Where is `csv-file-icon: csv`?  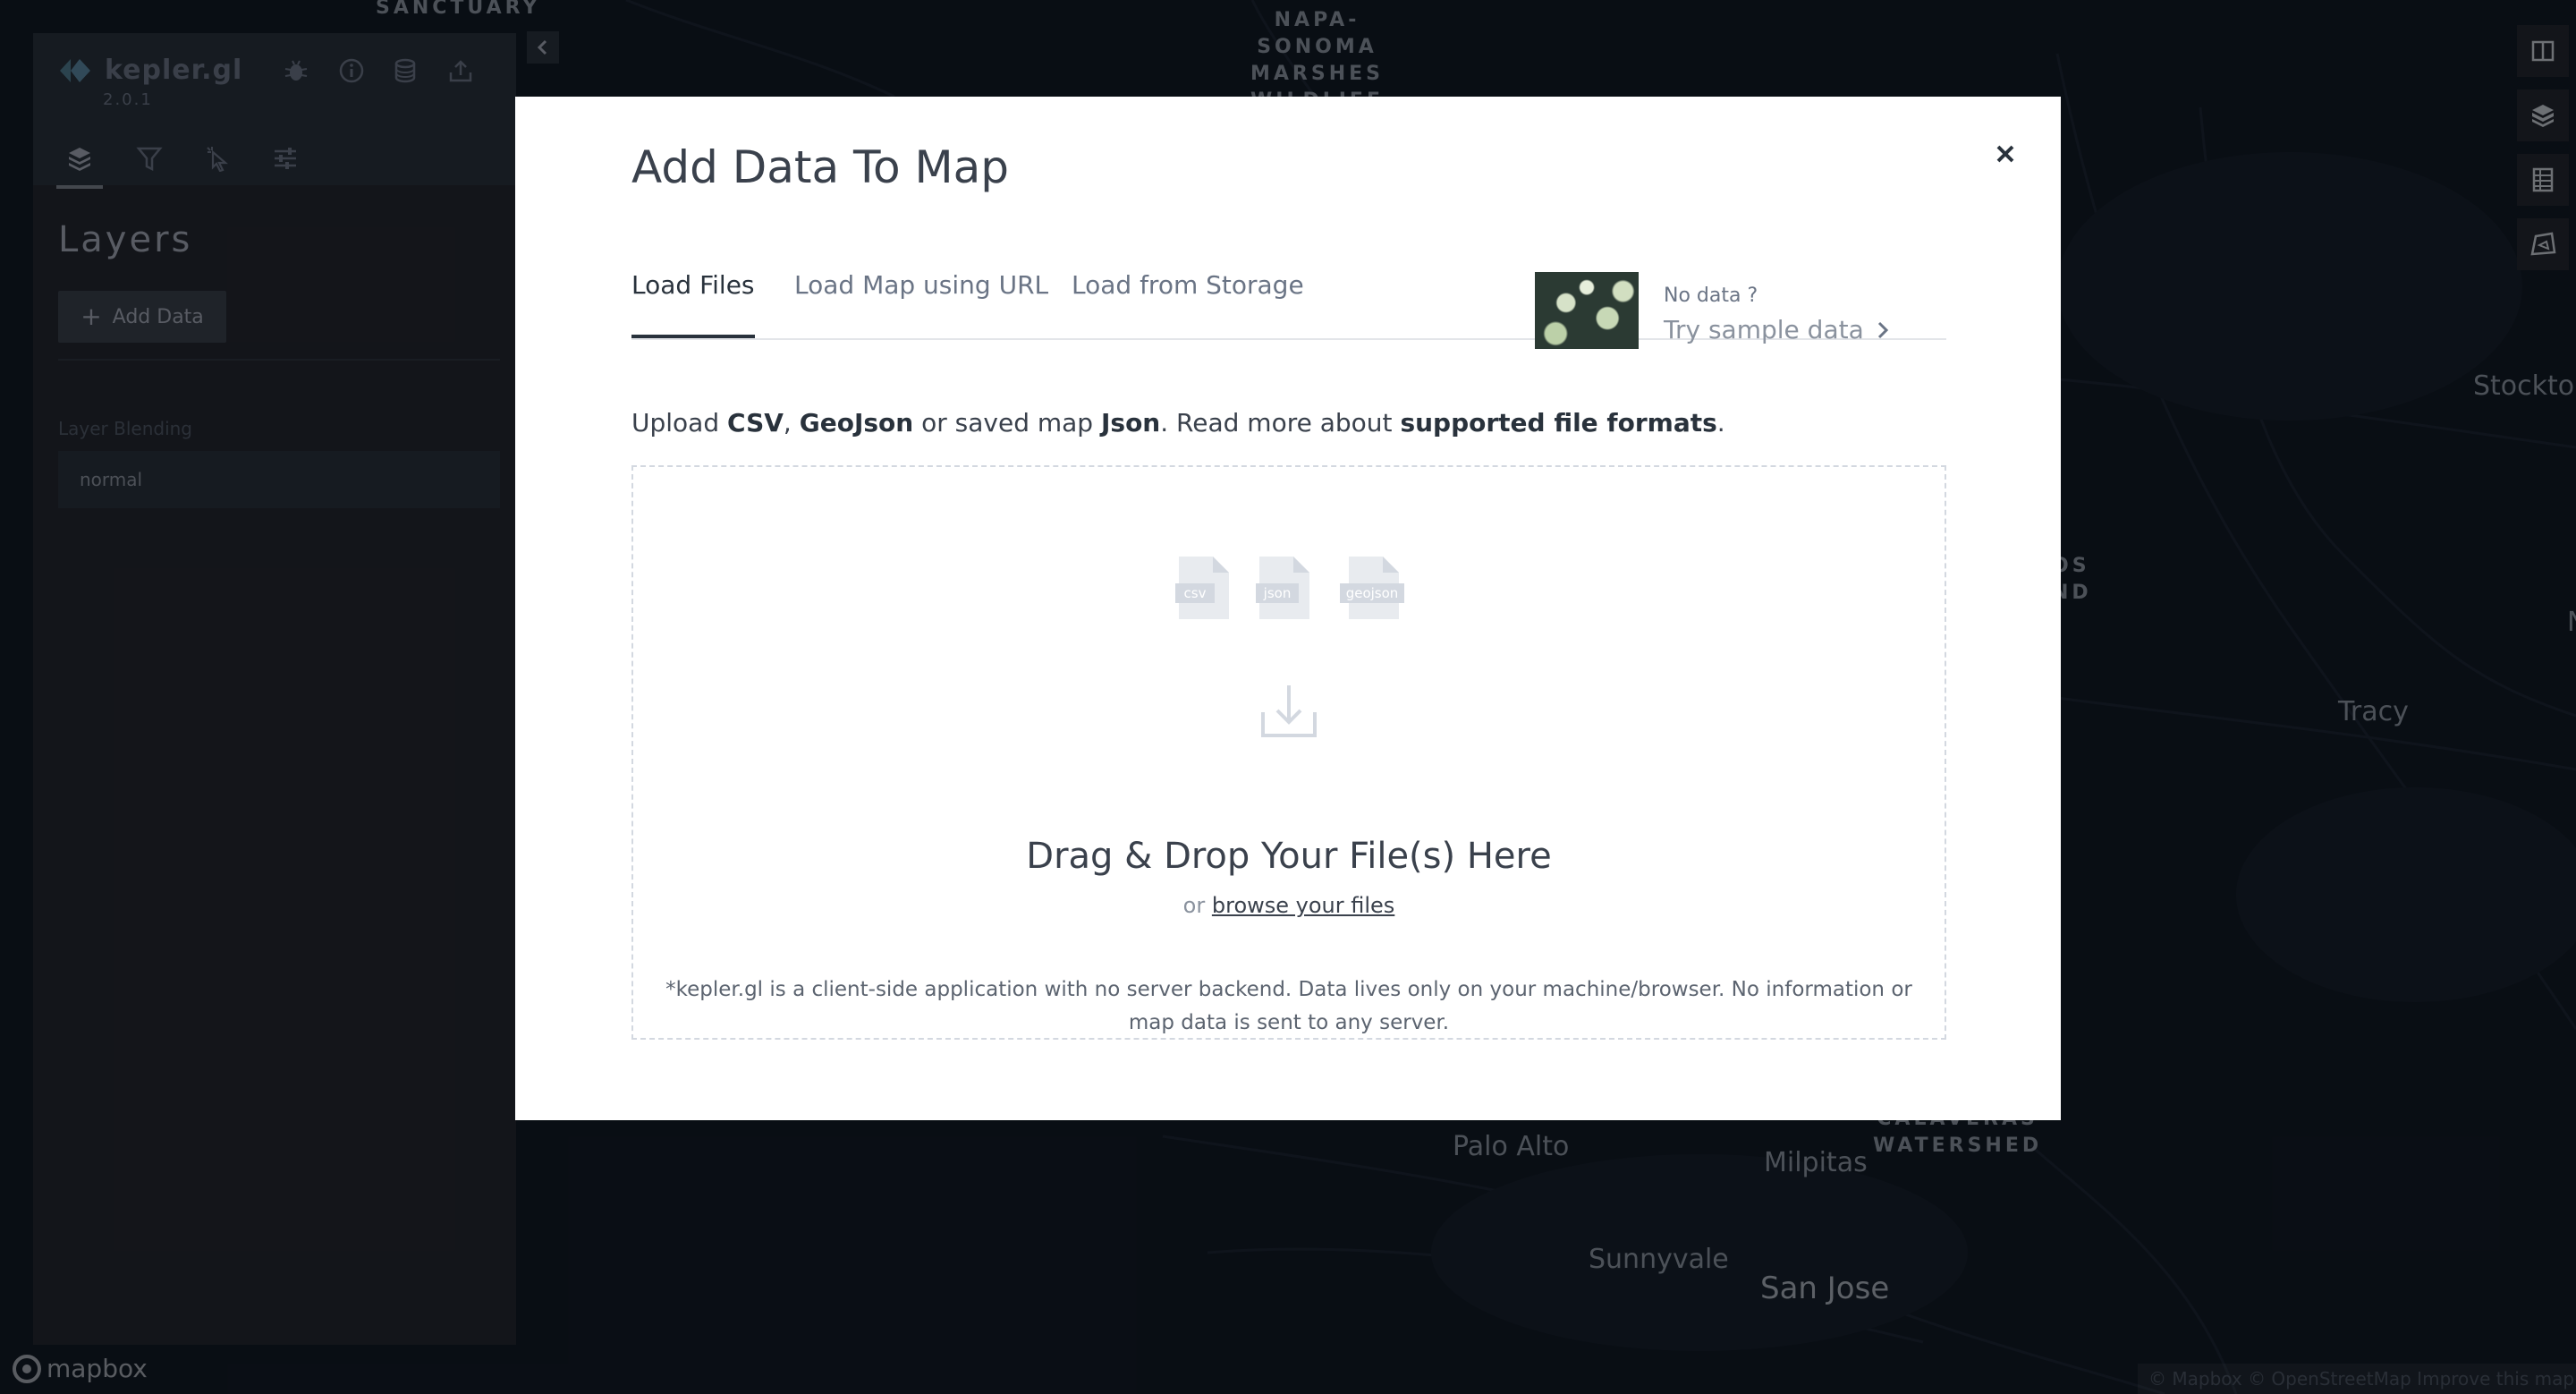
csv-file-icon: csv is located at coordinates (1204, 590).